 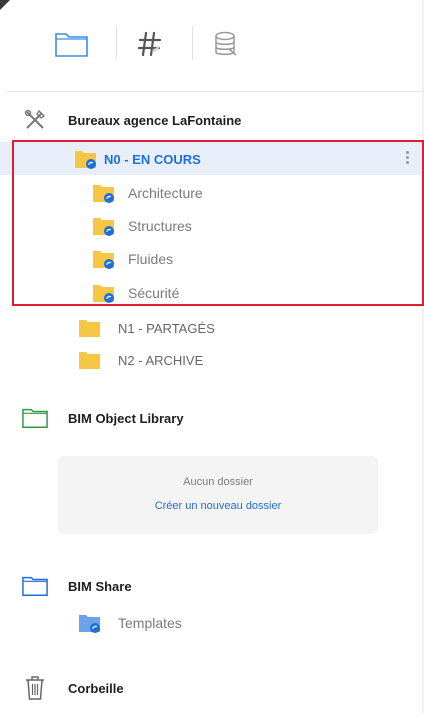 I want to click on folder-row-n0-en-cours: N0 - EN COURS, so click(x=212, y=158).